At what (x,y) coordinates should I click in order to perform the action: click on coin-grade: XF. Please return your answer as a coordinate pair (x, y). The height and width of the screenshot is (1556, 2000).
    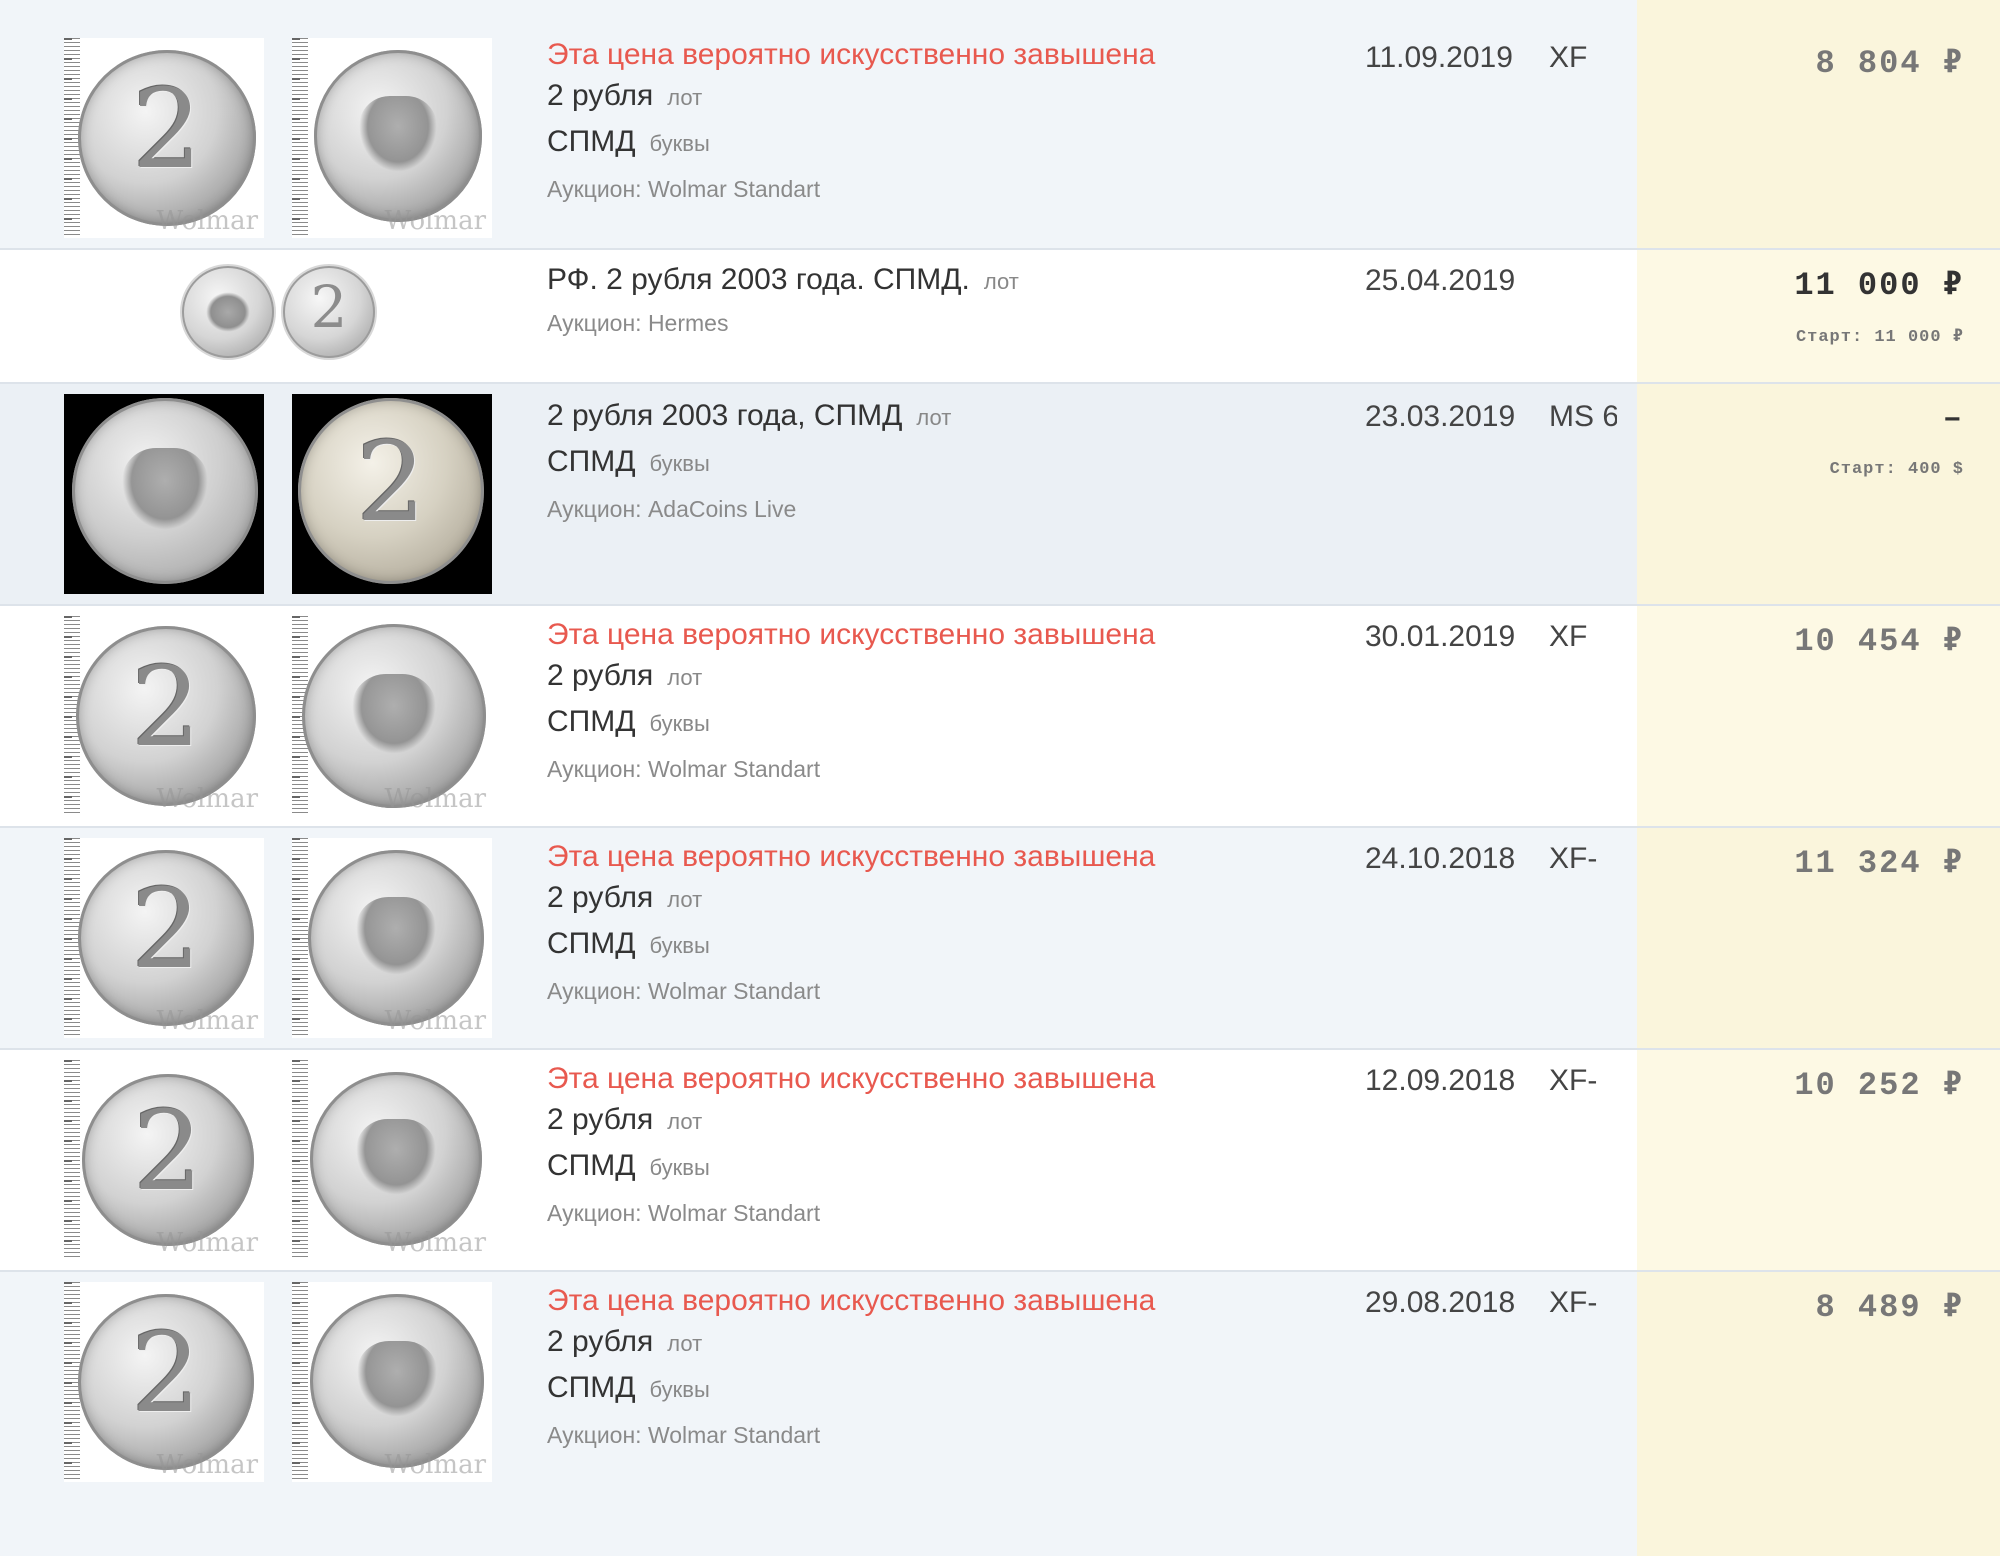
    Looking at the image, I should click on (1568, 636).